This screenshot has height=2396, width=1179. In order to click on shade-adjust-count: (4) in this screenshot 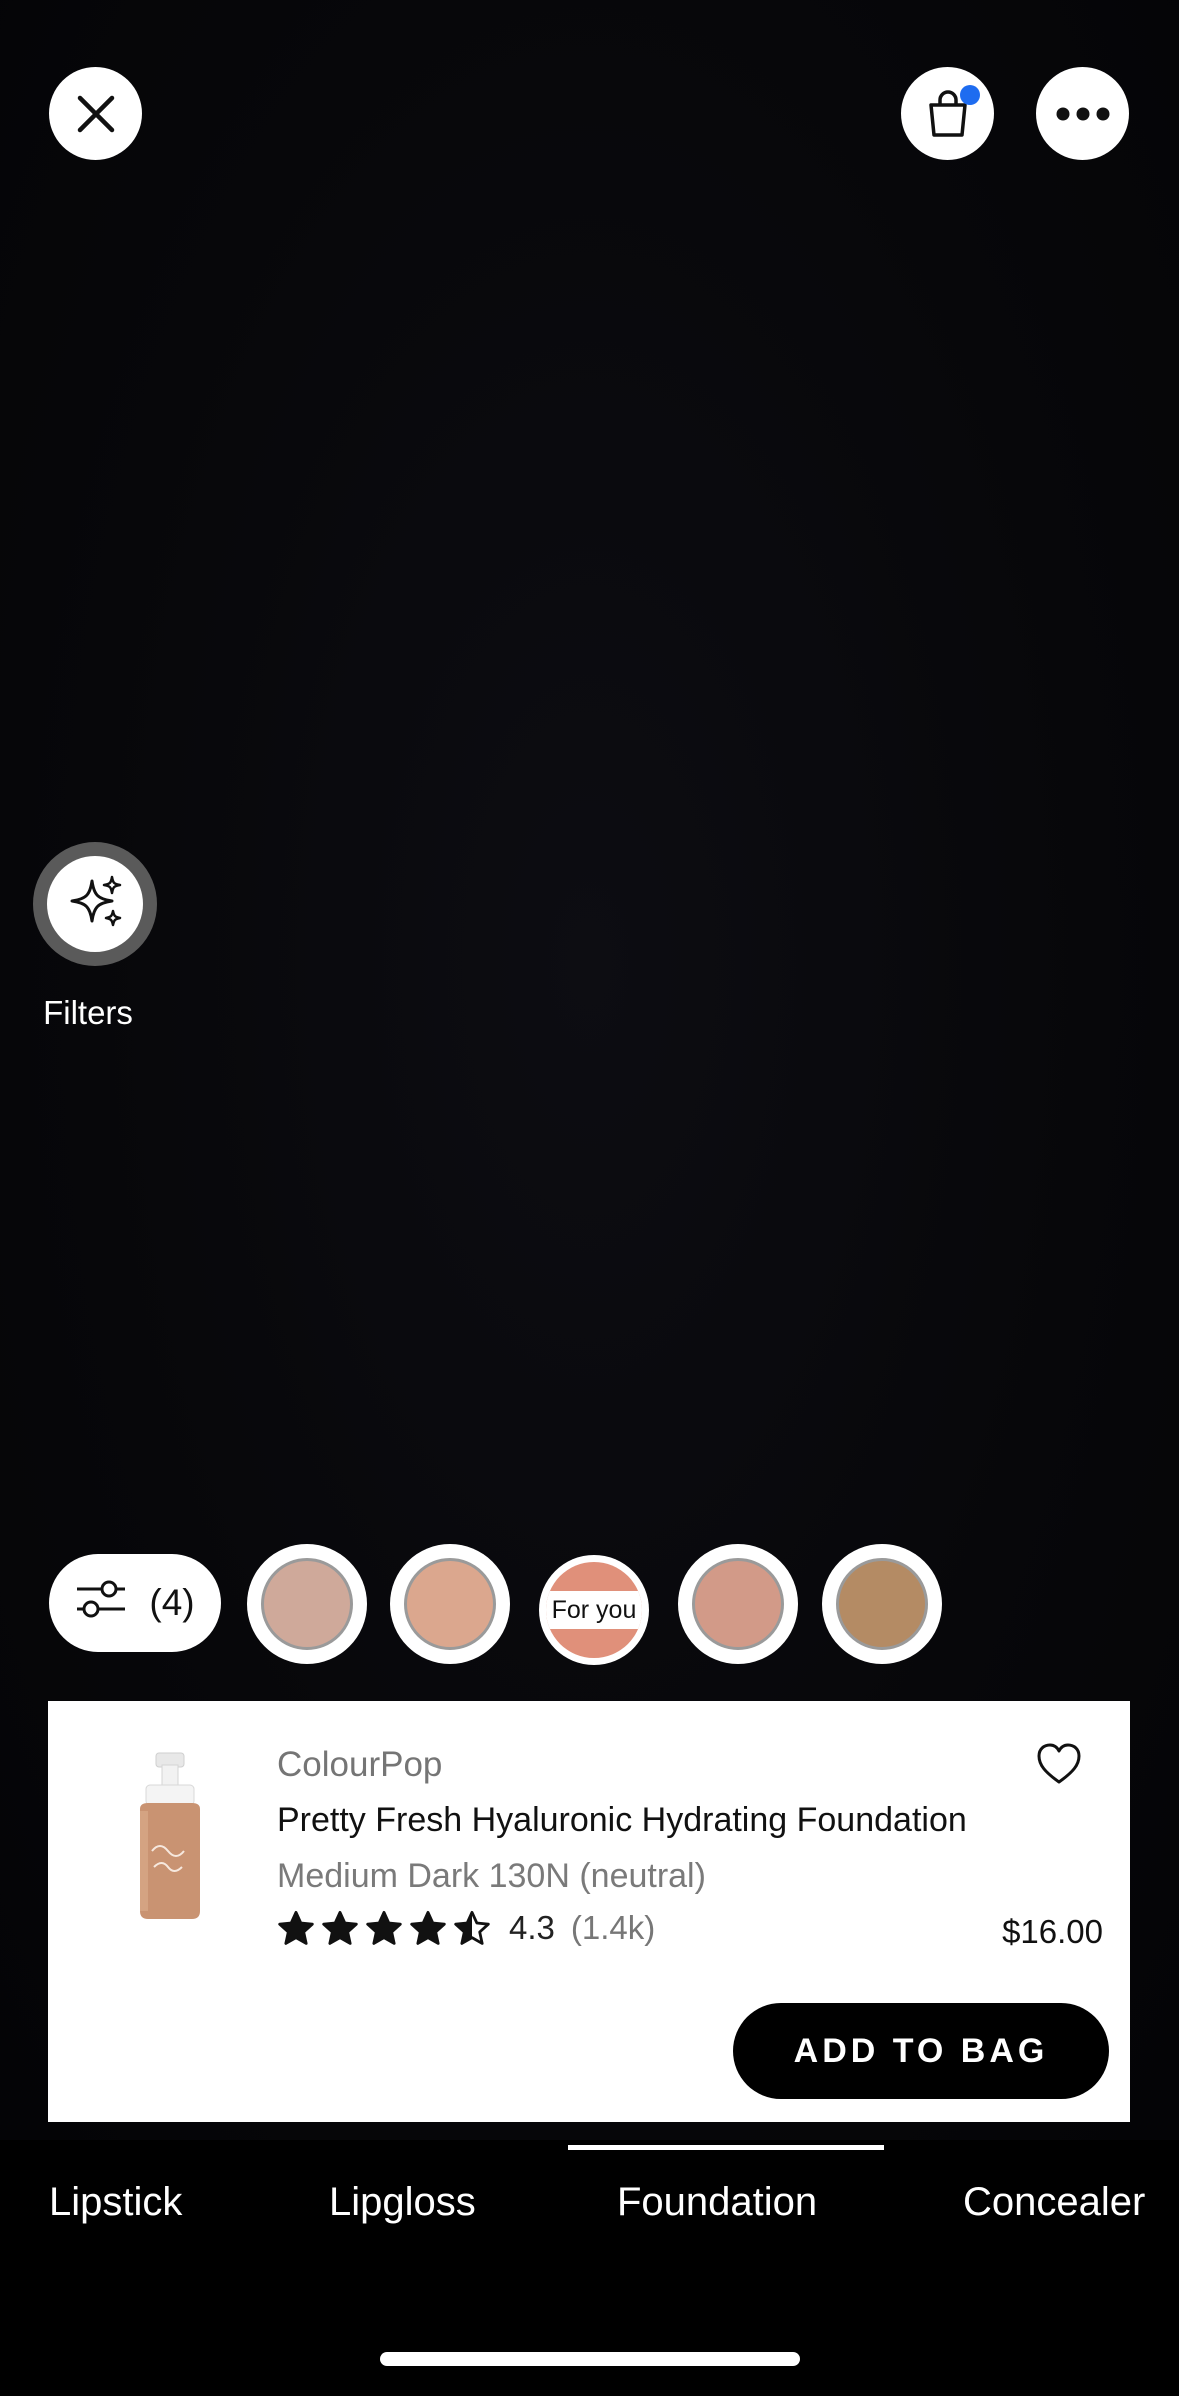, I will do `click(172, 1602)`.